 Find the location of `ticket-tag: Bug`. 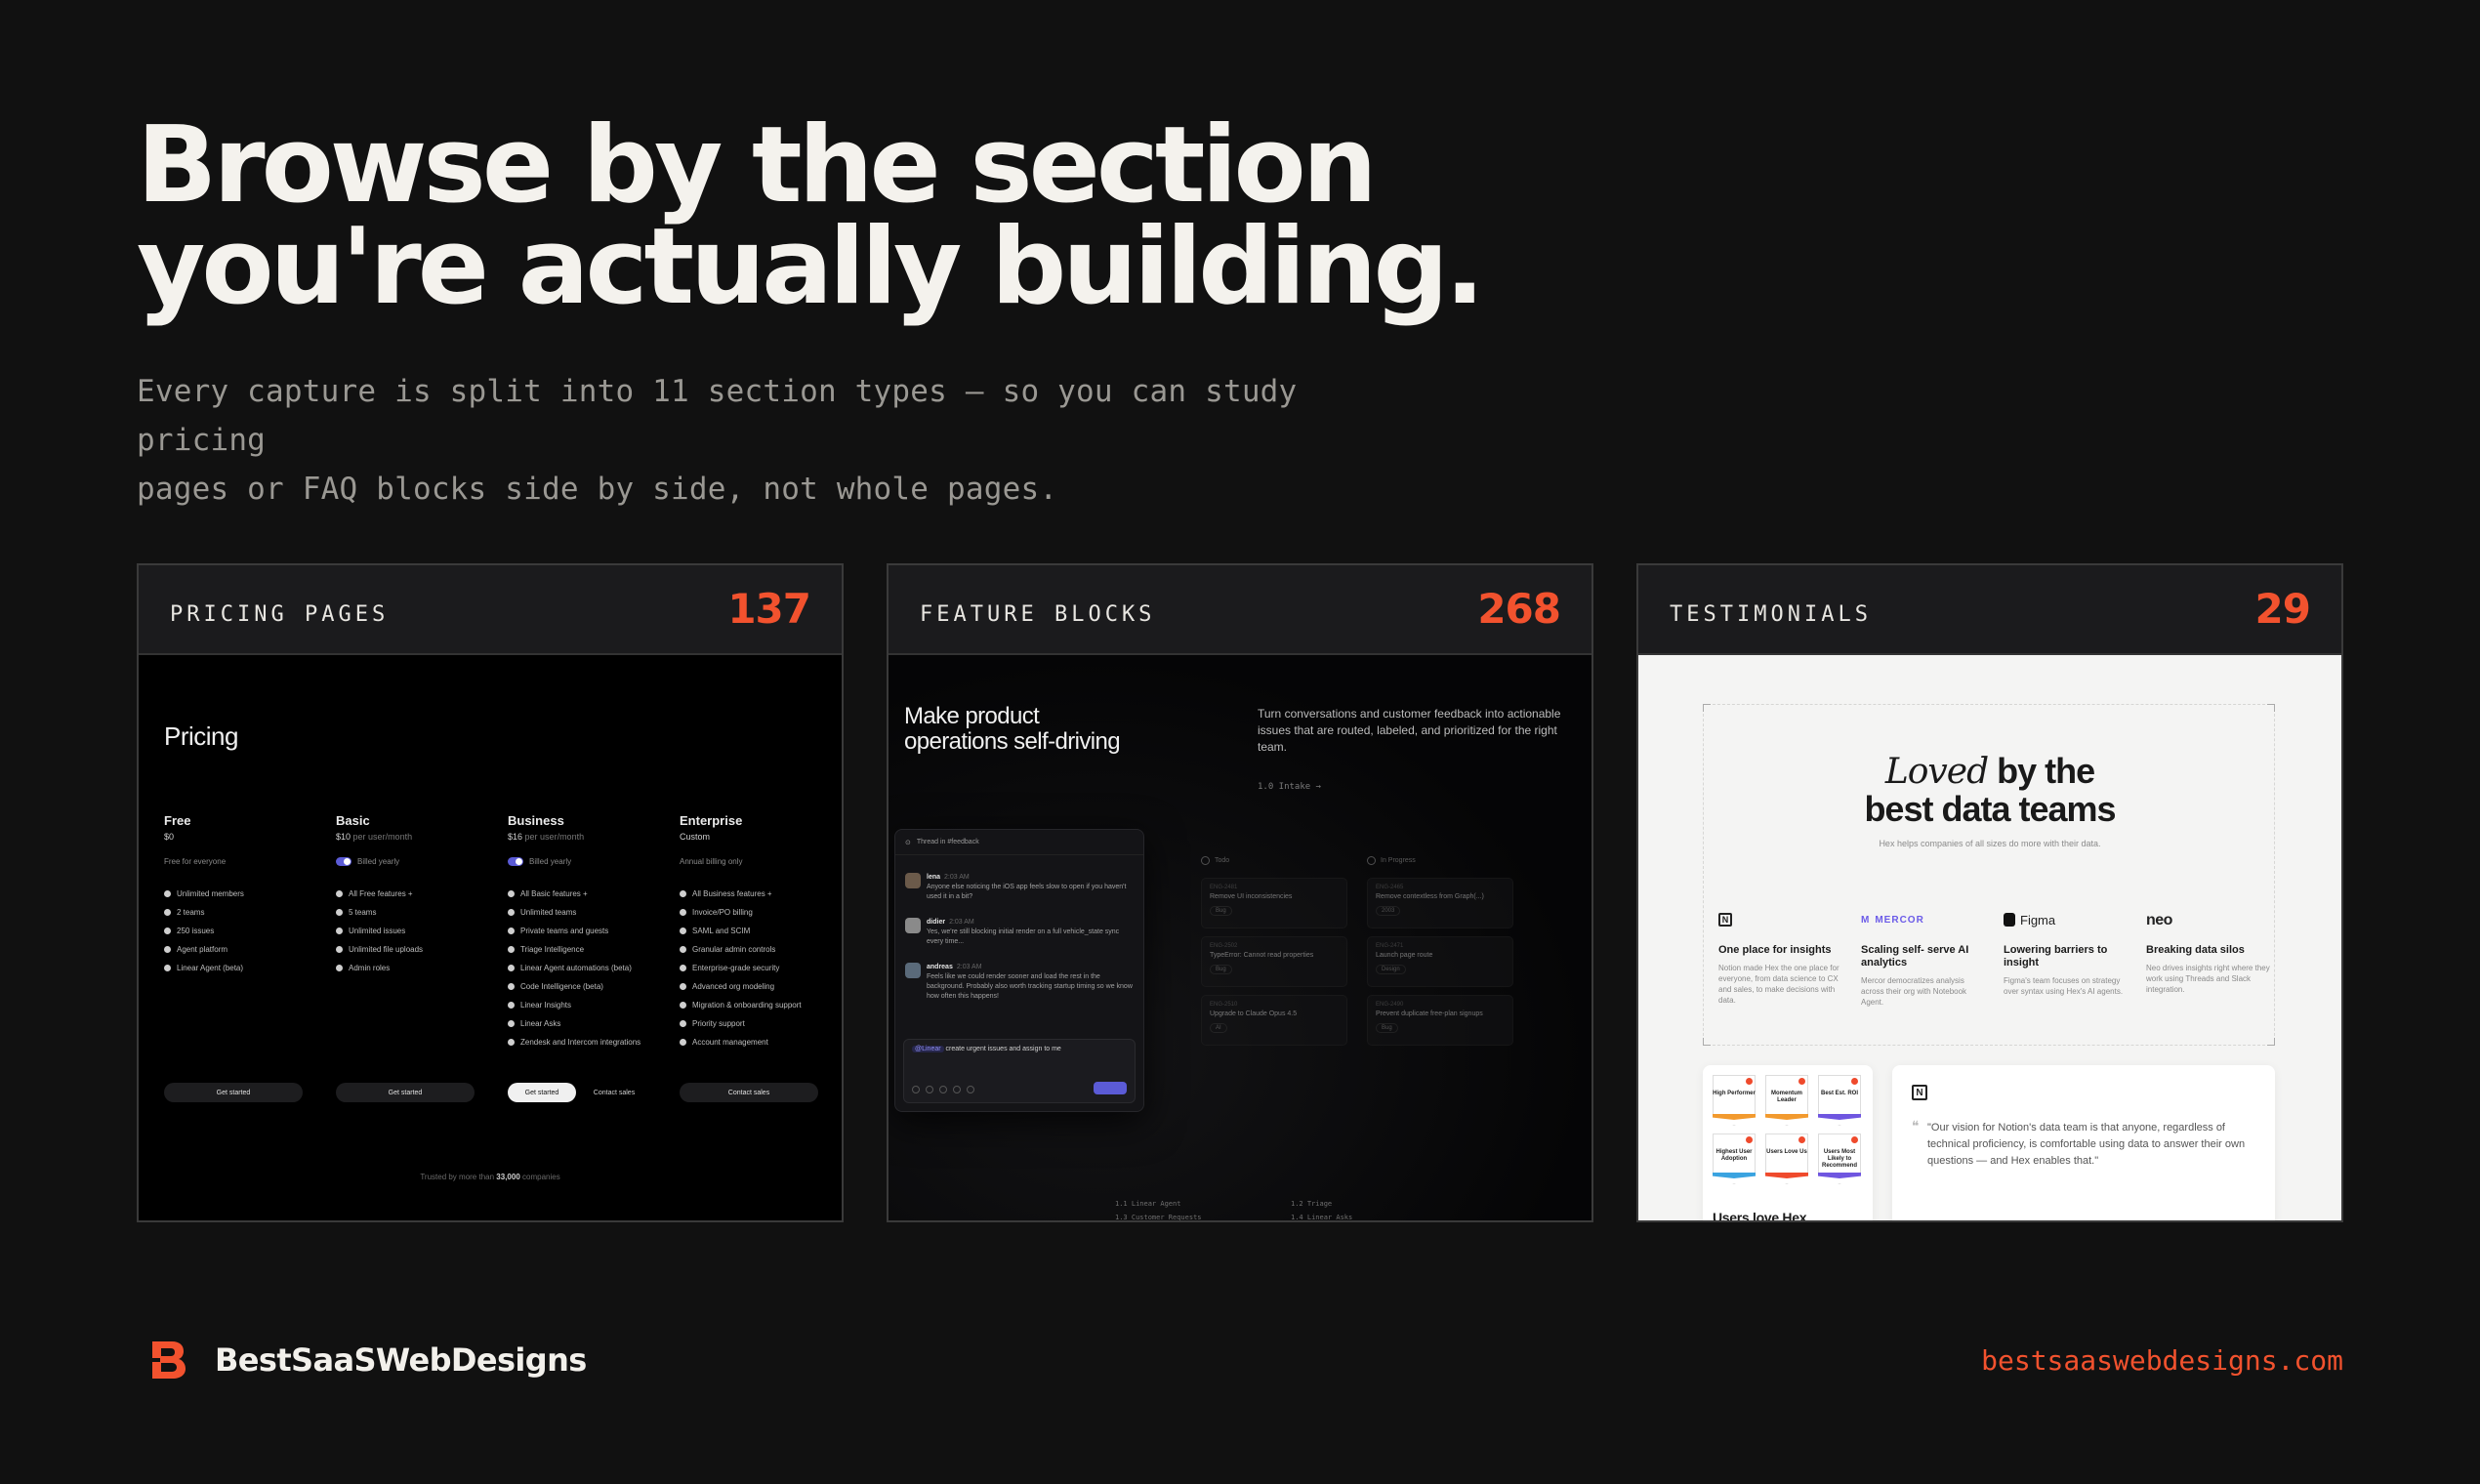

ticket-tag: Bug is located at coordinates (1387, 1028).